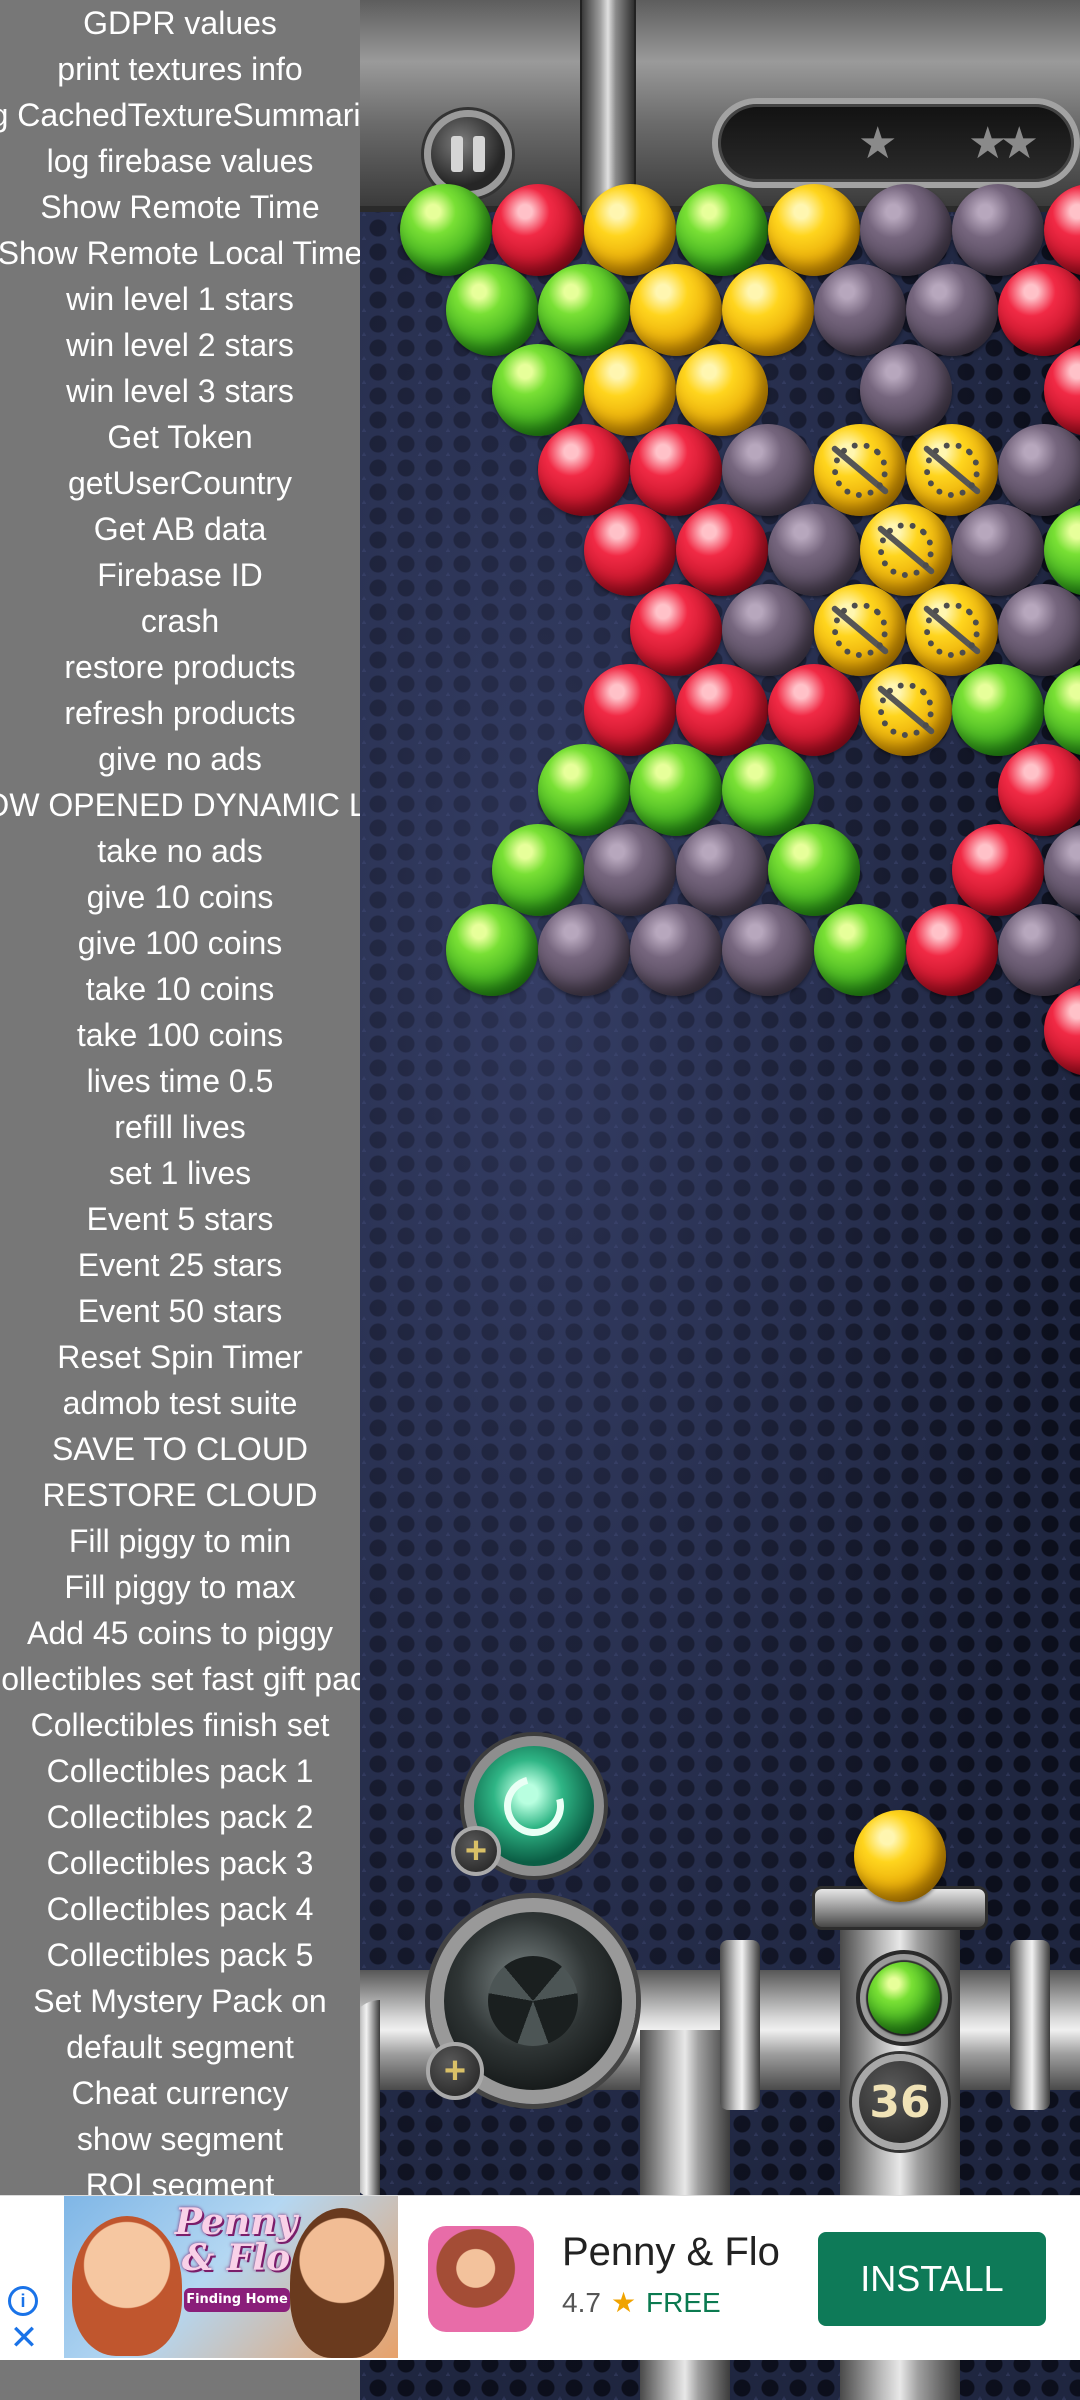 This screenshot has width=1080, height=2400. I want to click on pipe-flange, so click(740, 2025).